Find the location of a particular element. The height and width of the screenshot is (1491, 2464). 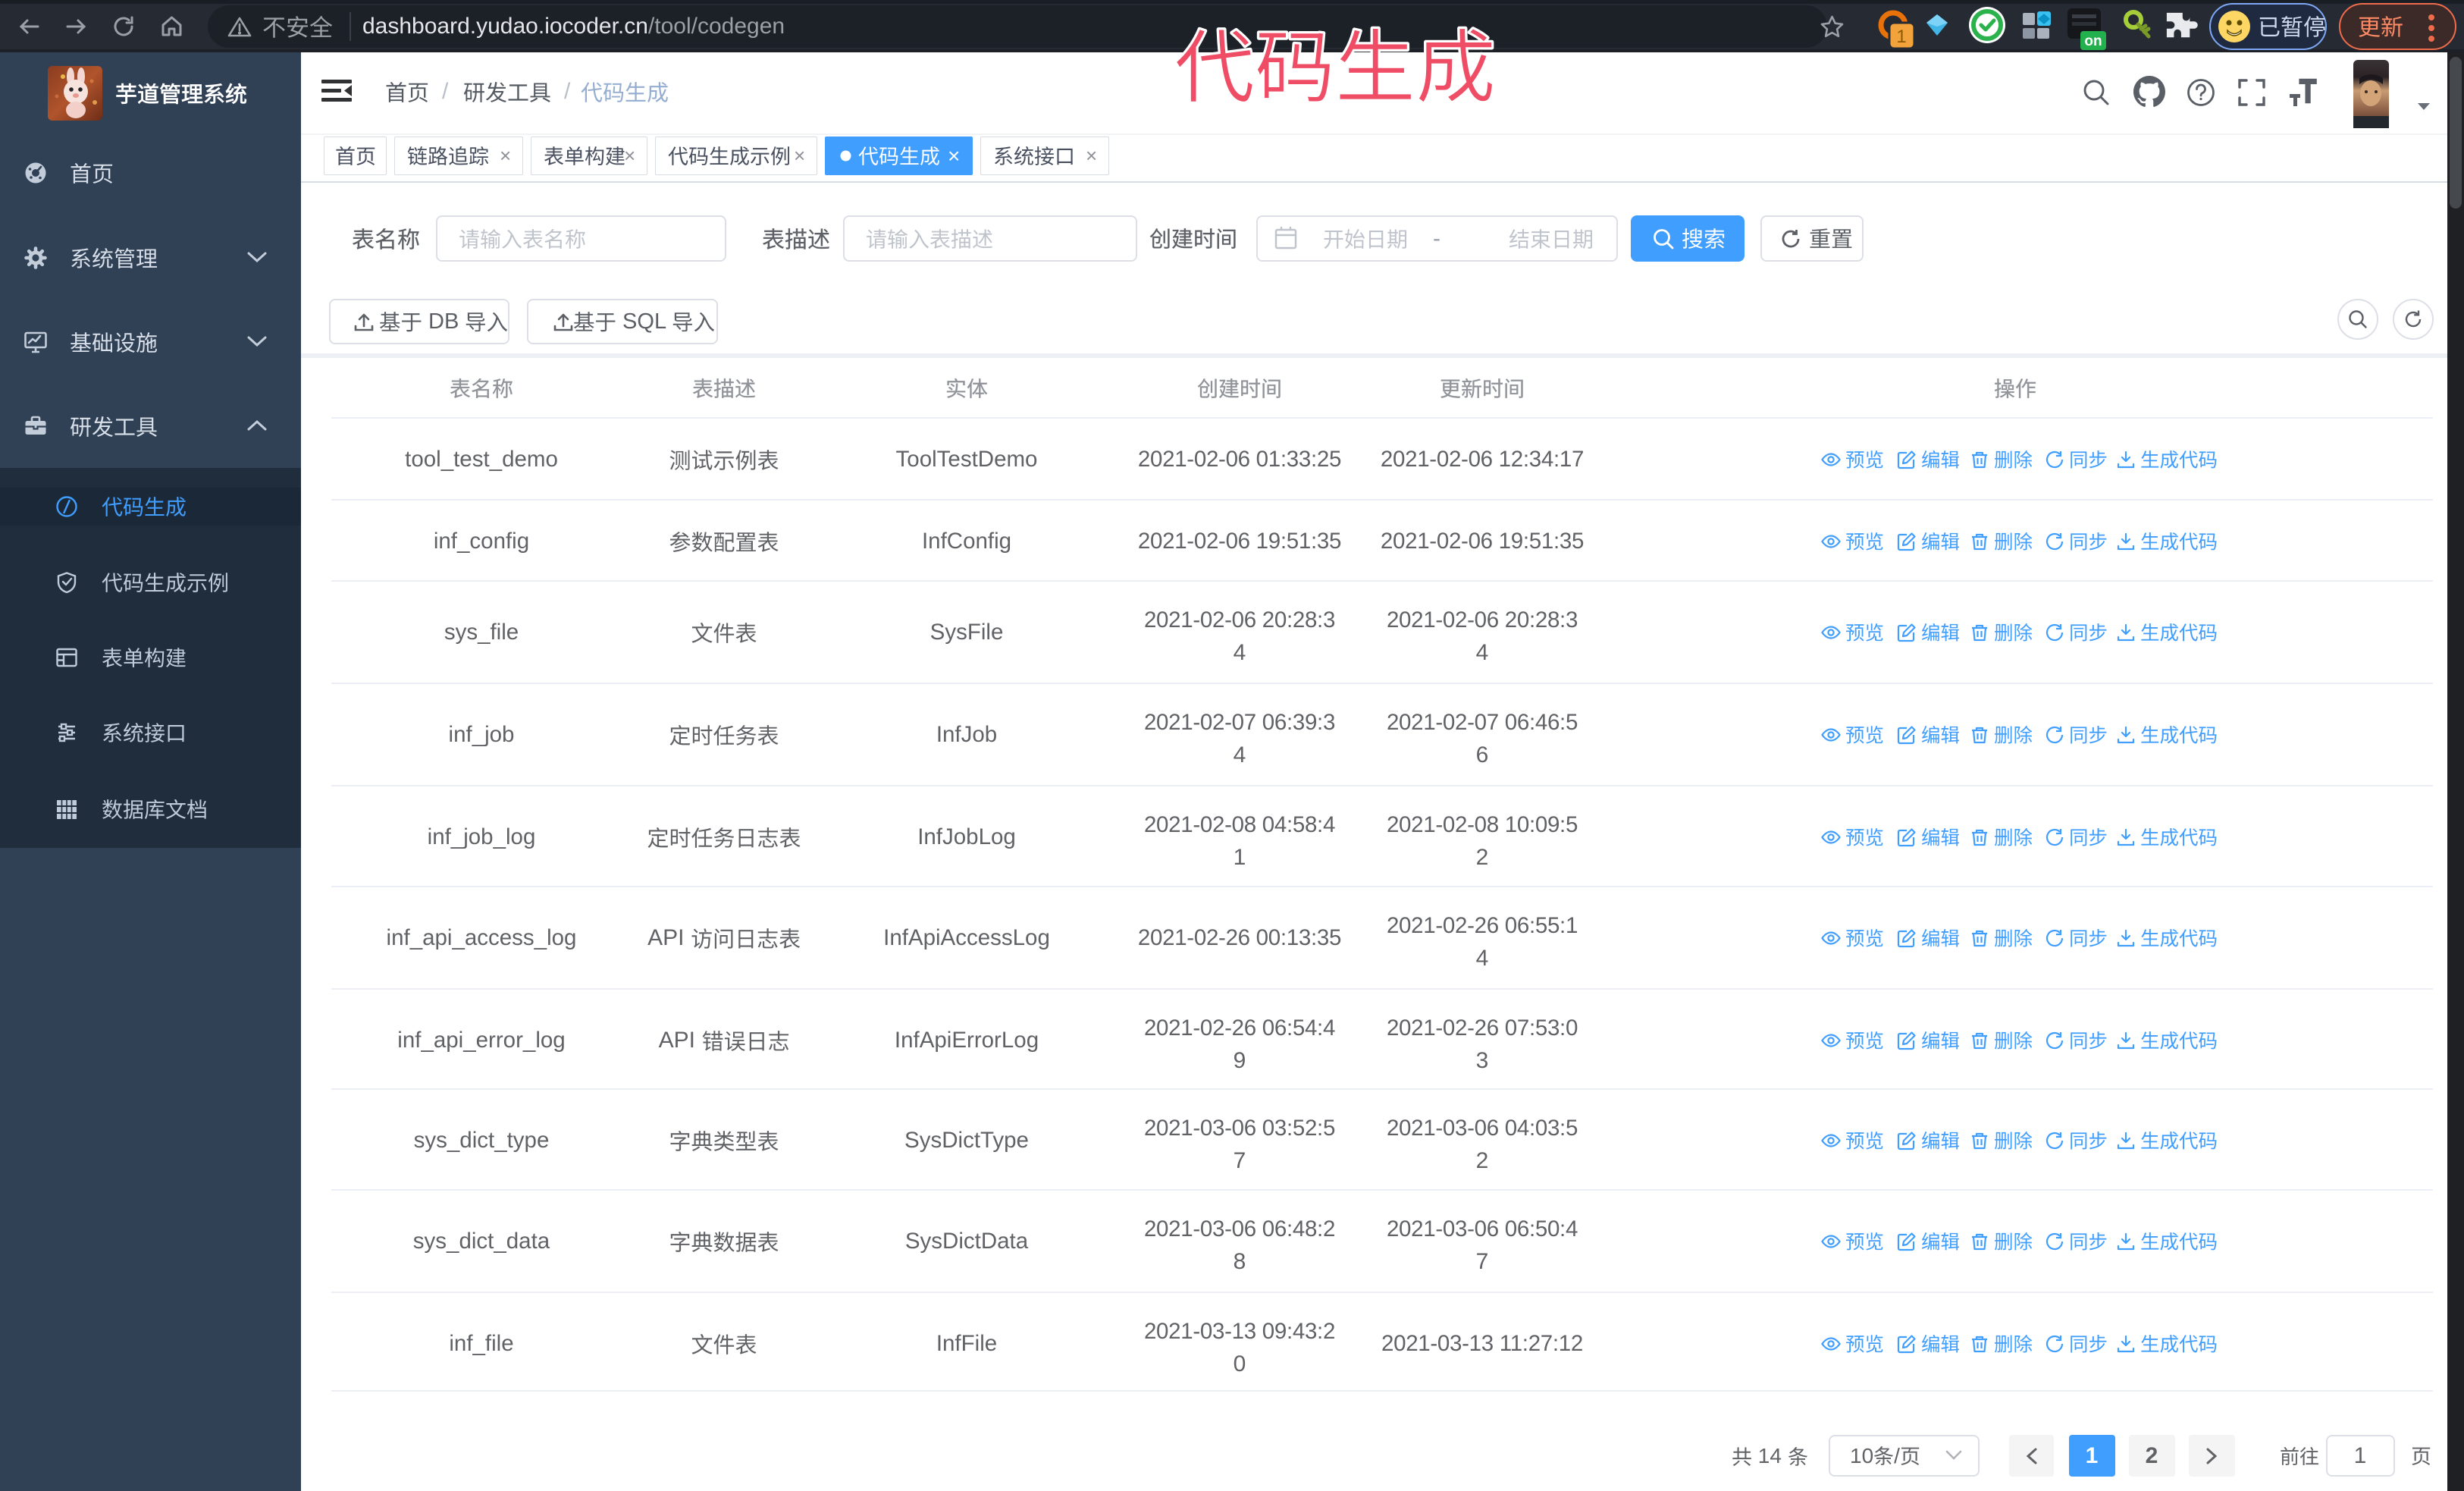

svg-text: 1 is located at coordinates (1901, 37).